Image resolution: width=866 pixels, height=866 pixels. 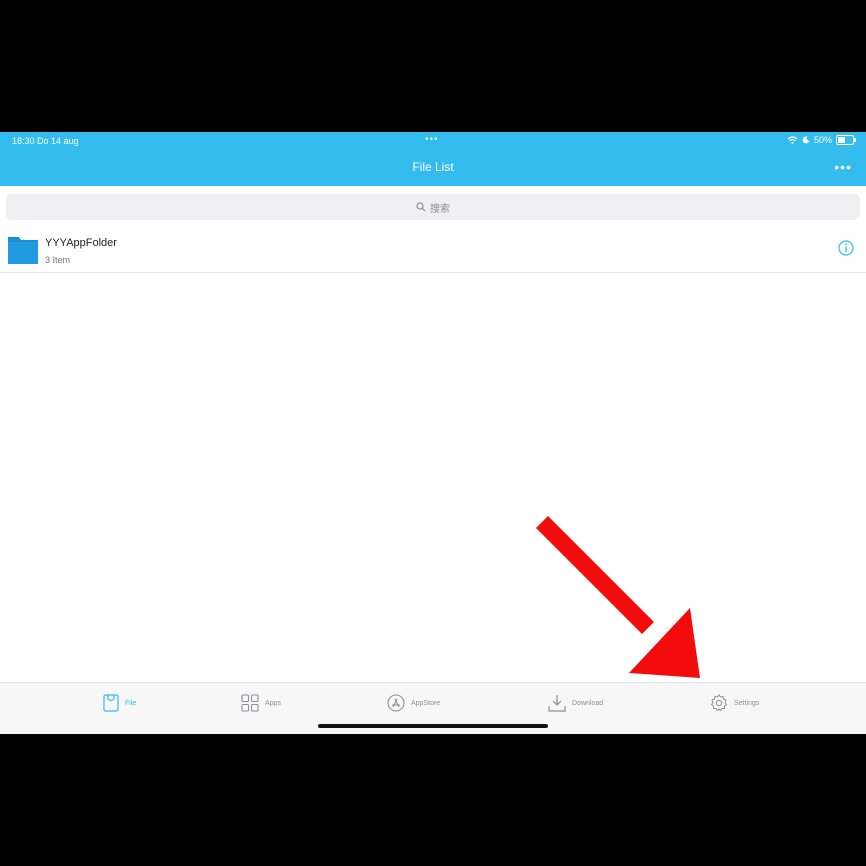 I want to click on search-placeholder: 搜索, so click(x=440, y=209).